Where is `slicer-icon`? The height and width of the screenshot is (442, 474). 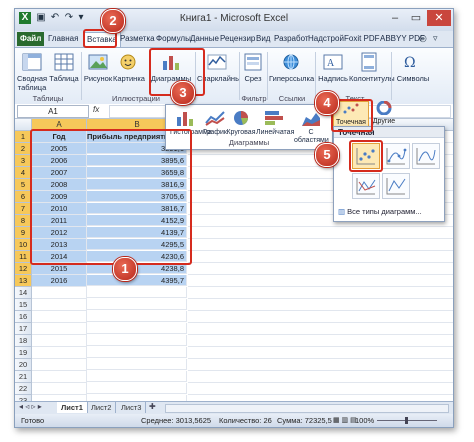
slicer-icon is located at coordinates (253, 62).